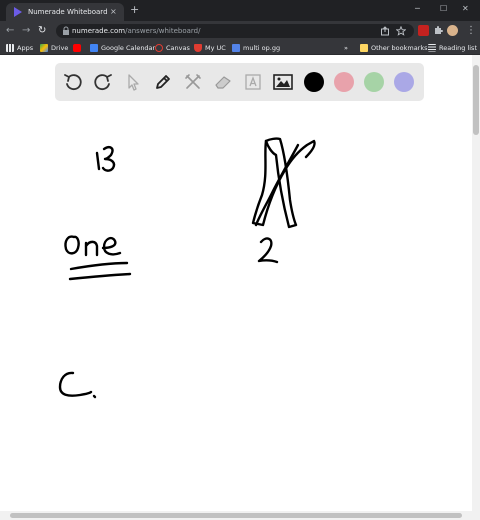 The width and height of the screenshot is (480, 520). Describe the element at coordinates (399, 47) in the screenshot. I see `bookmark-label: Other bookmarks` at that location.